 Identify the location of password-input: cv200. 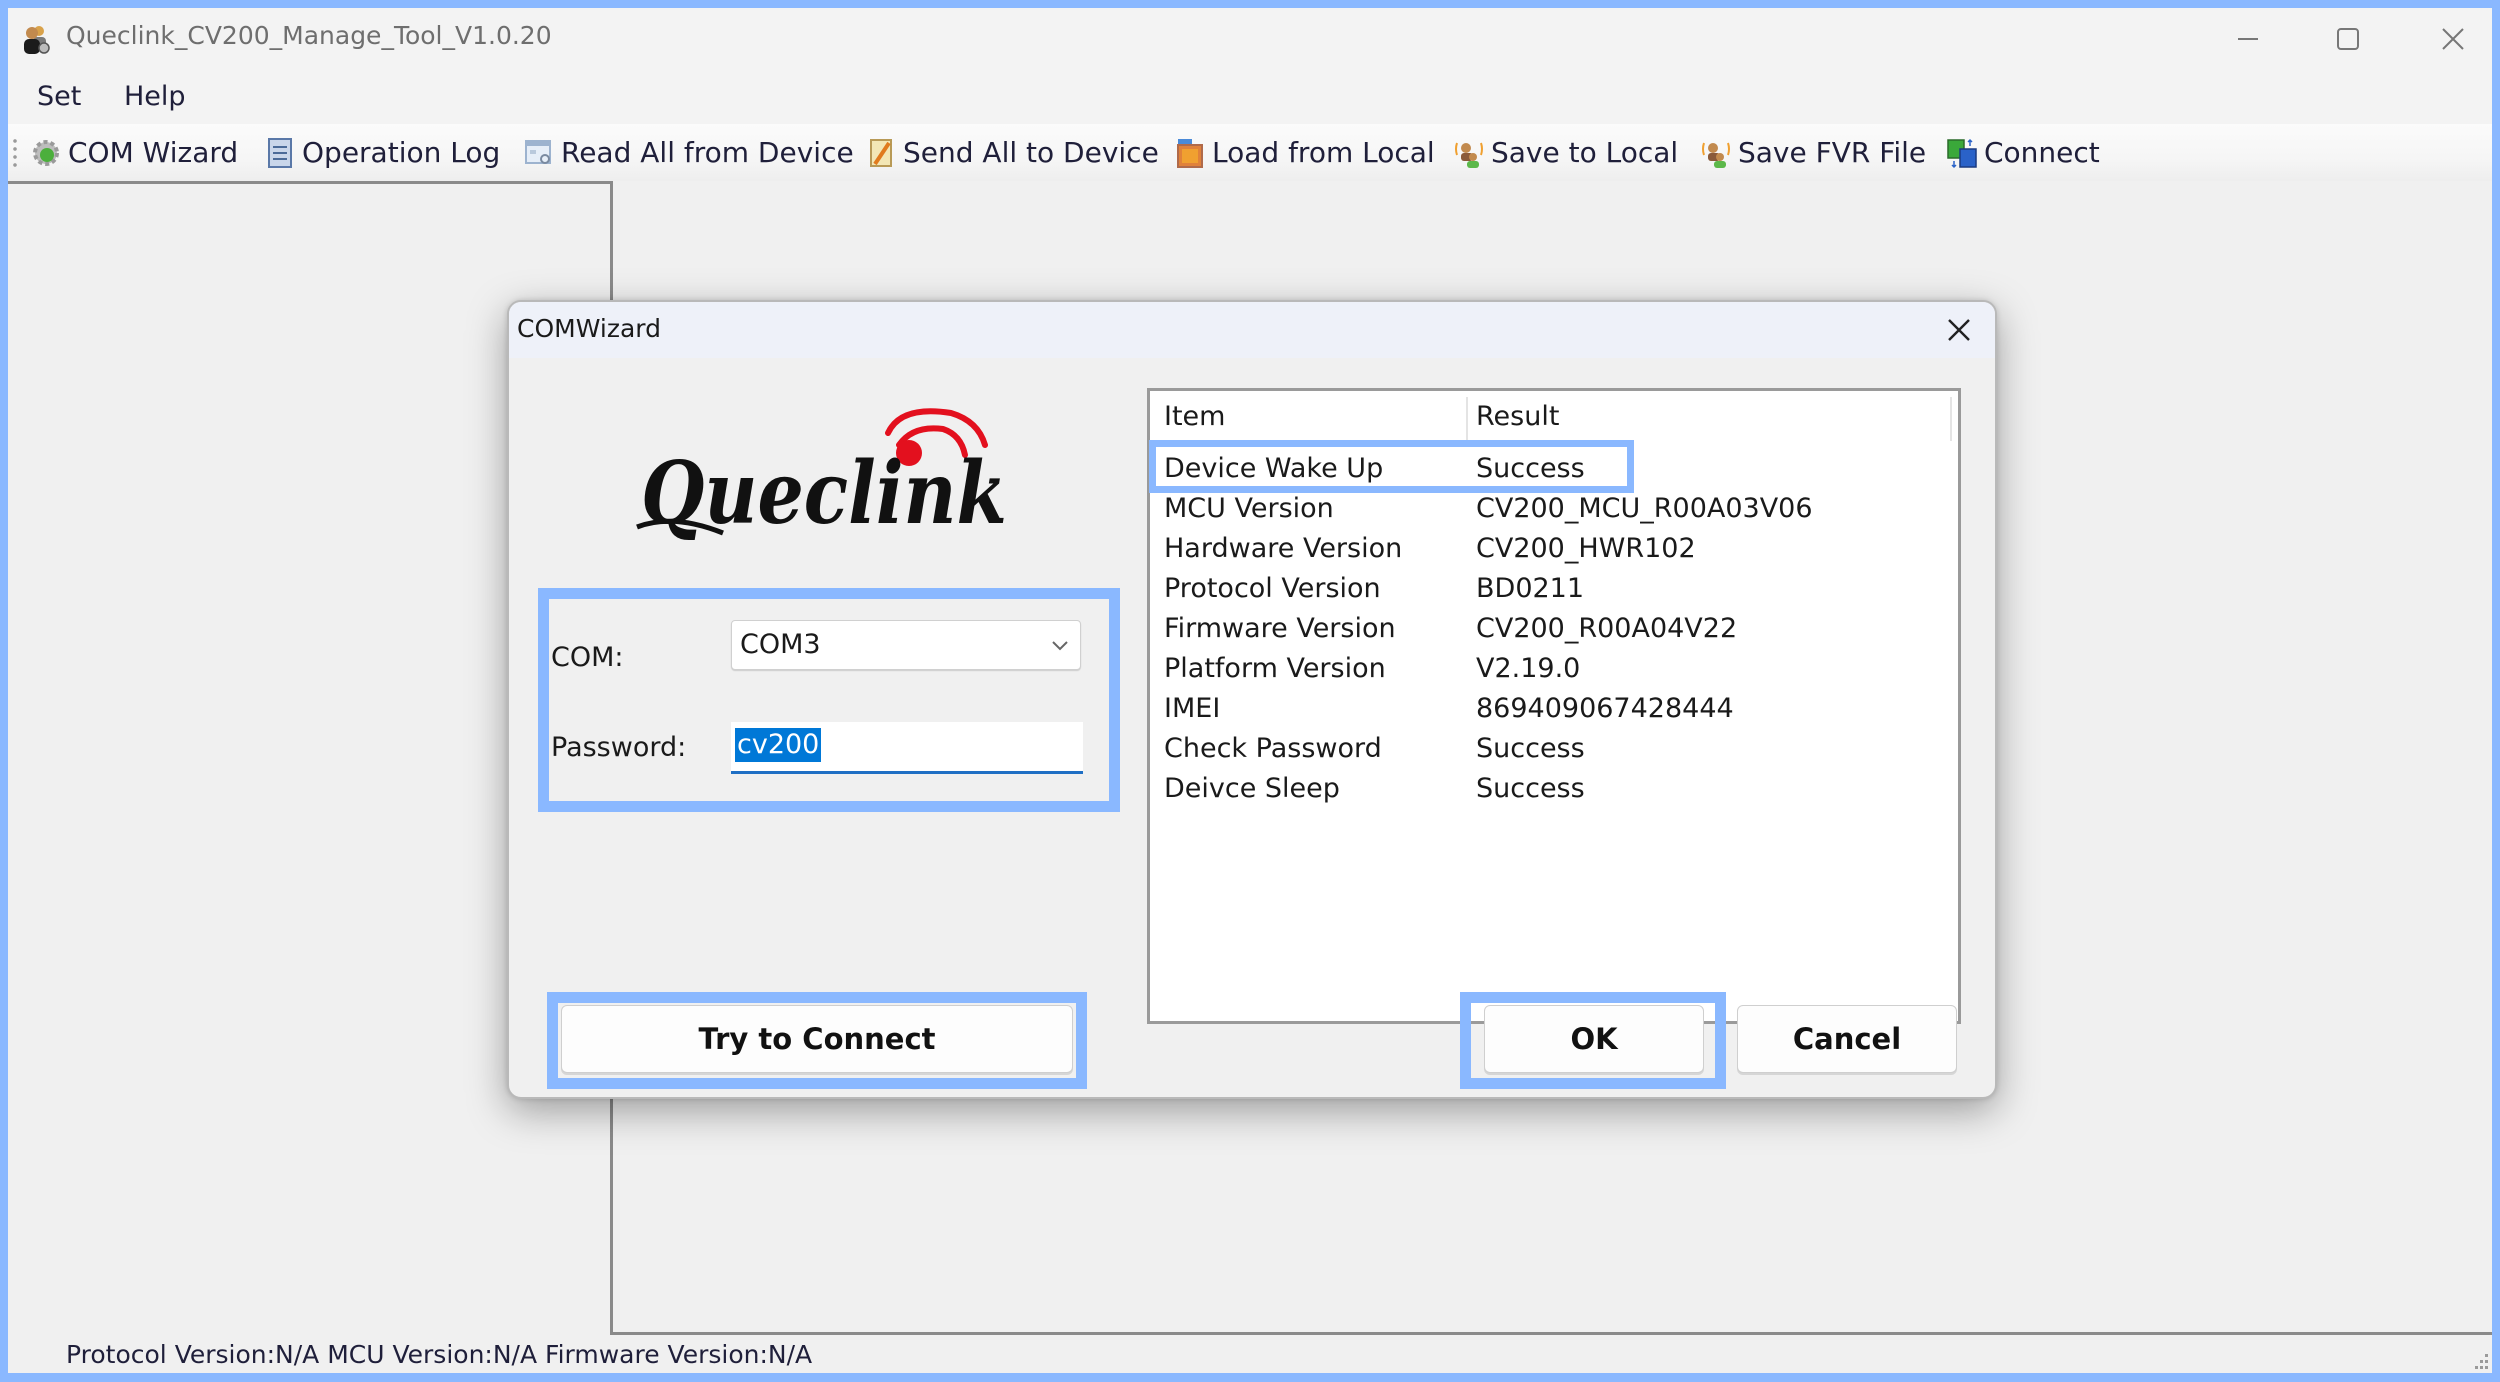
(907, 748).